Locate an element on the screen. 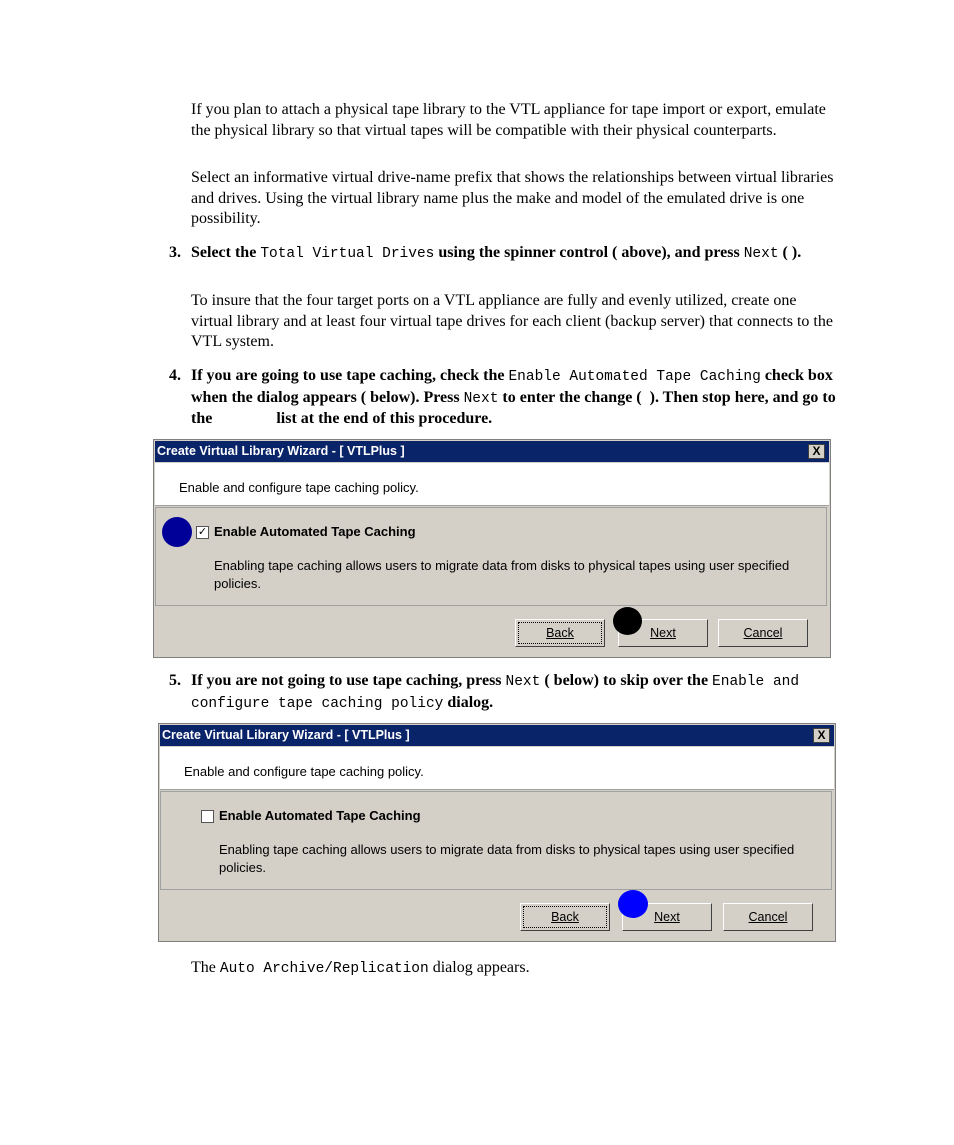 The width and height of the screenshot is (954, 1145). step-3-number: 3. is located at coordinates (175, 252).